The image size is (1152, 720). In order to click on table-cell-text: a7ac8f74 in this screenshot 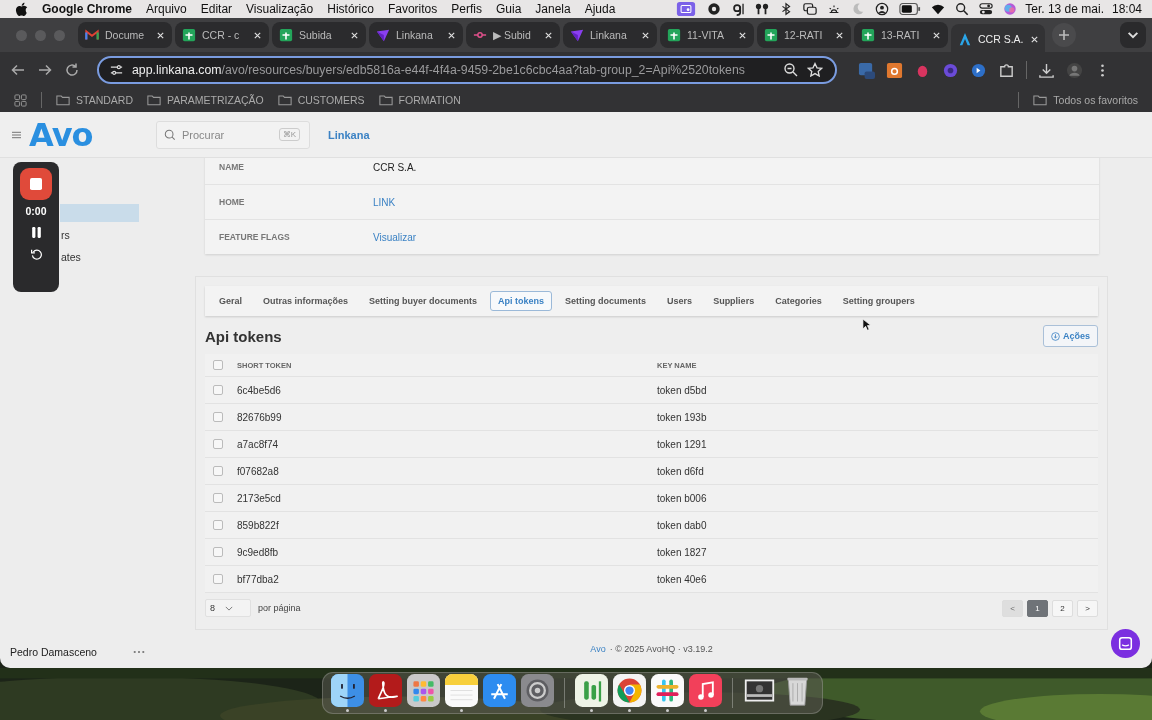, I will do `click(258, 444)`.